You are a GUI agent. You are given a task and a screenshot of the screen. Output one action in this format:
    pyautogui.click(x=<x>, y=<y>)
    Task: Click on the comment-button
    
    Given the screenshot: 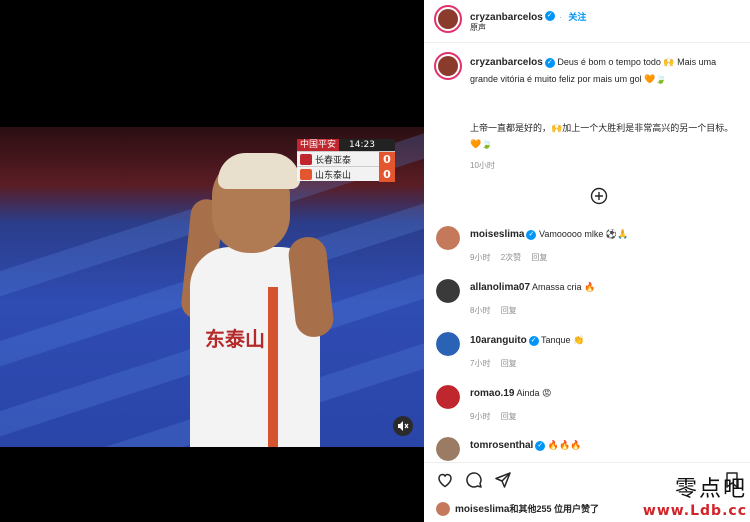 What is the action you would take?
    pyautogui.click(x=474, y=480)
    